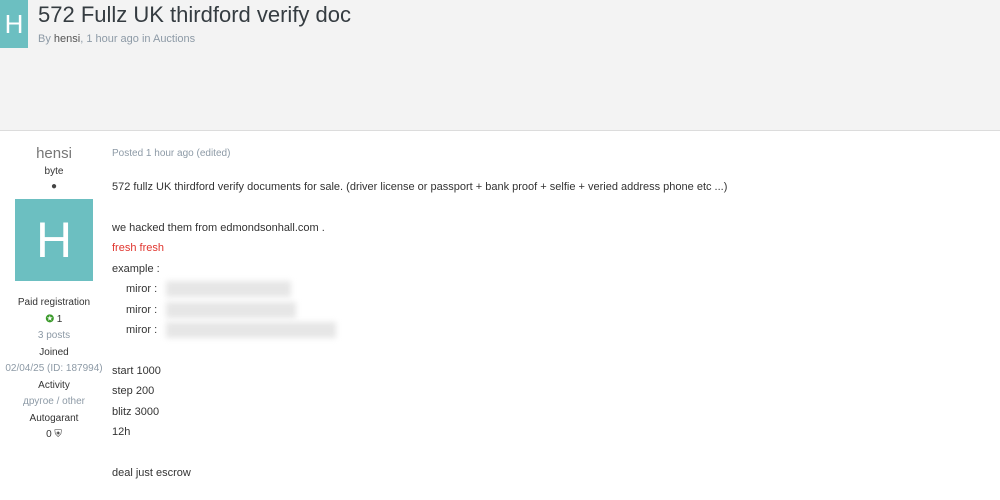  Describe the element at coordinates (54, 368) in the screenshot. I see `joined-value: 02/04/25 (ID: 187994)` at that location.